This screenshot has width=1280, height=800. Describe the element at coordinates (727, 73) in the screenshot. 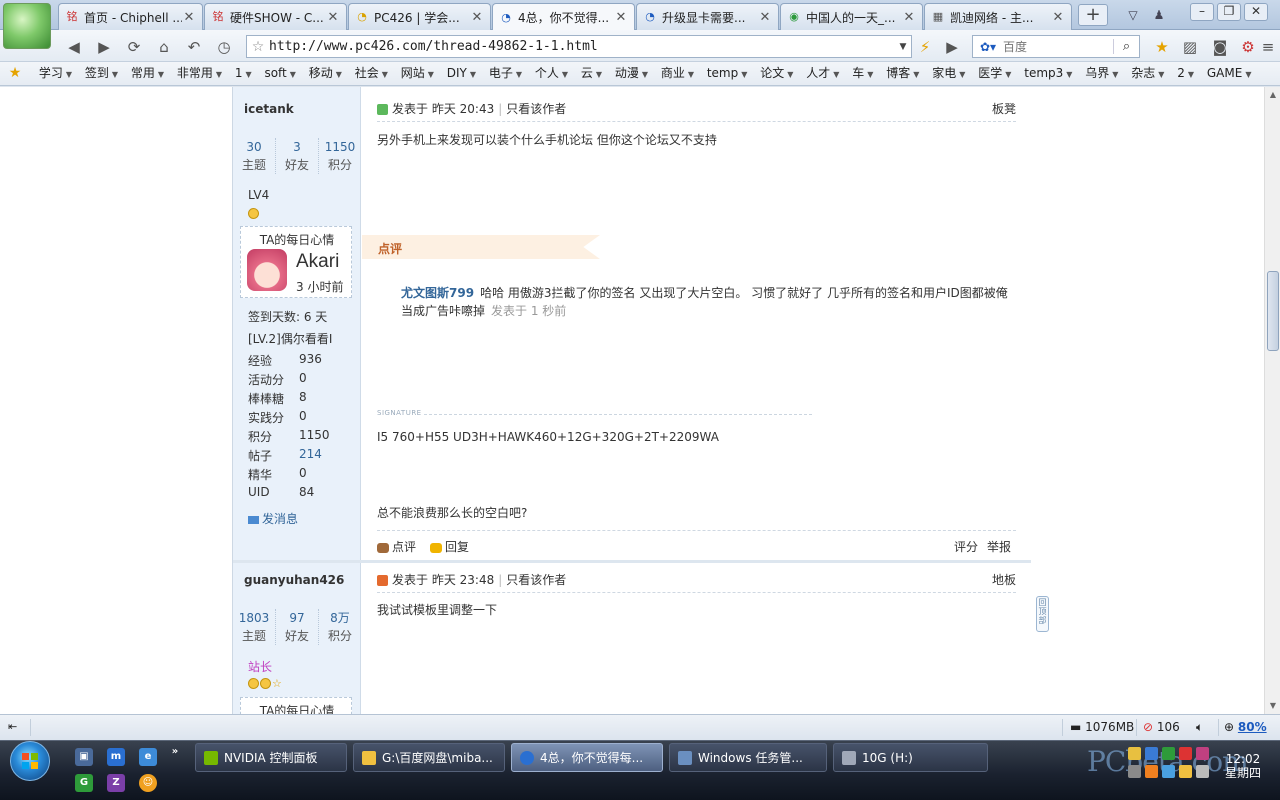

I see `bookmark-folder: temp ▼` at that location.